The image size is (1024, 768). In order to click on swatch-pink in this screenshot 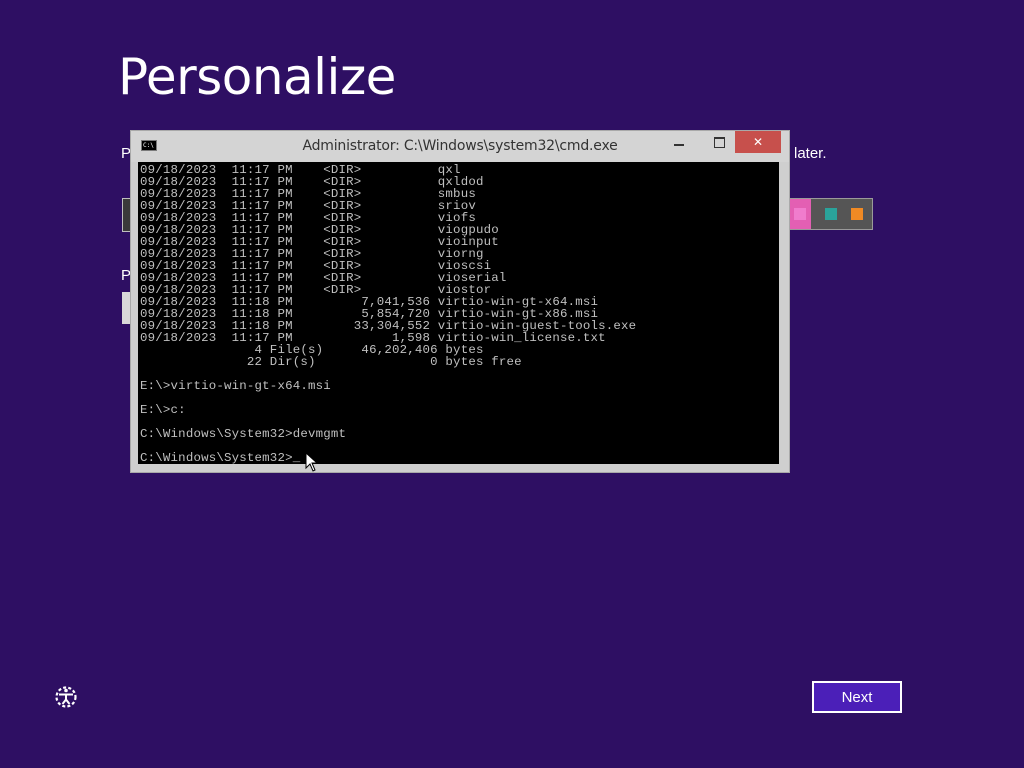, I will do `click(800, 214)`.